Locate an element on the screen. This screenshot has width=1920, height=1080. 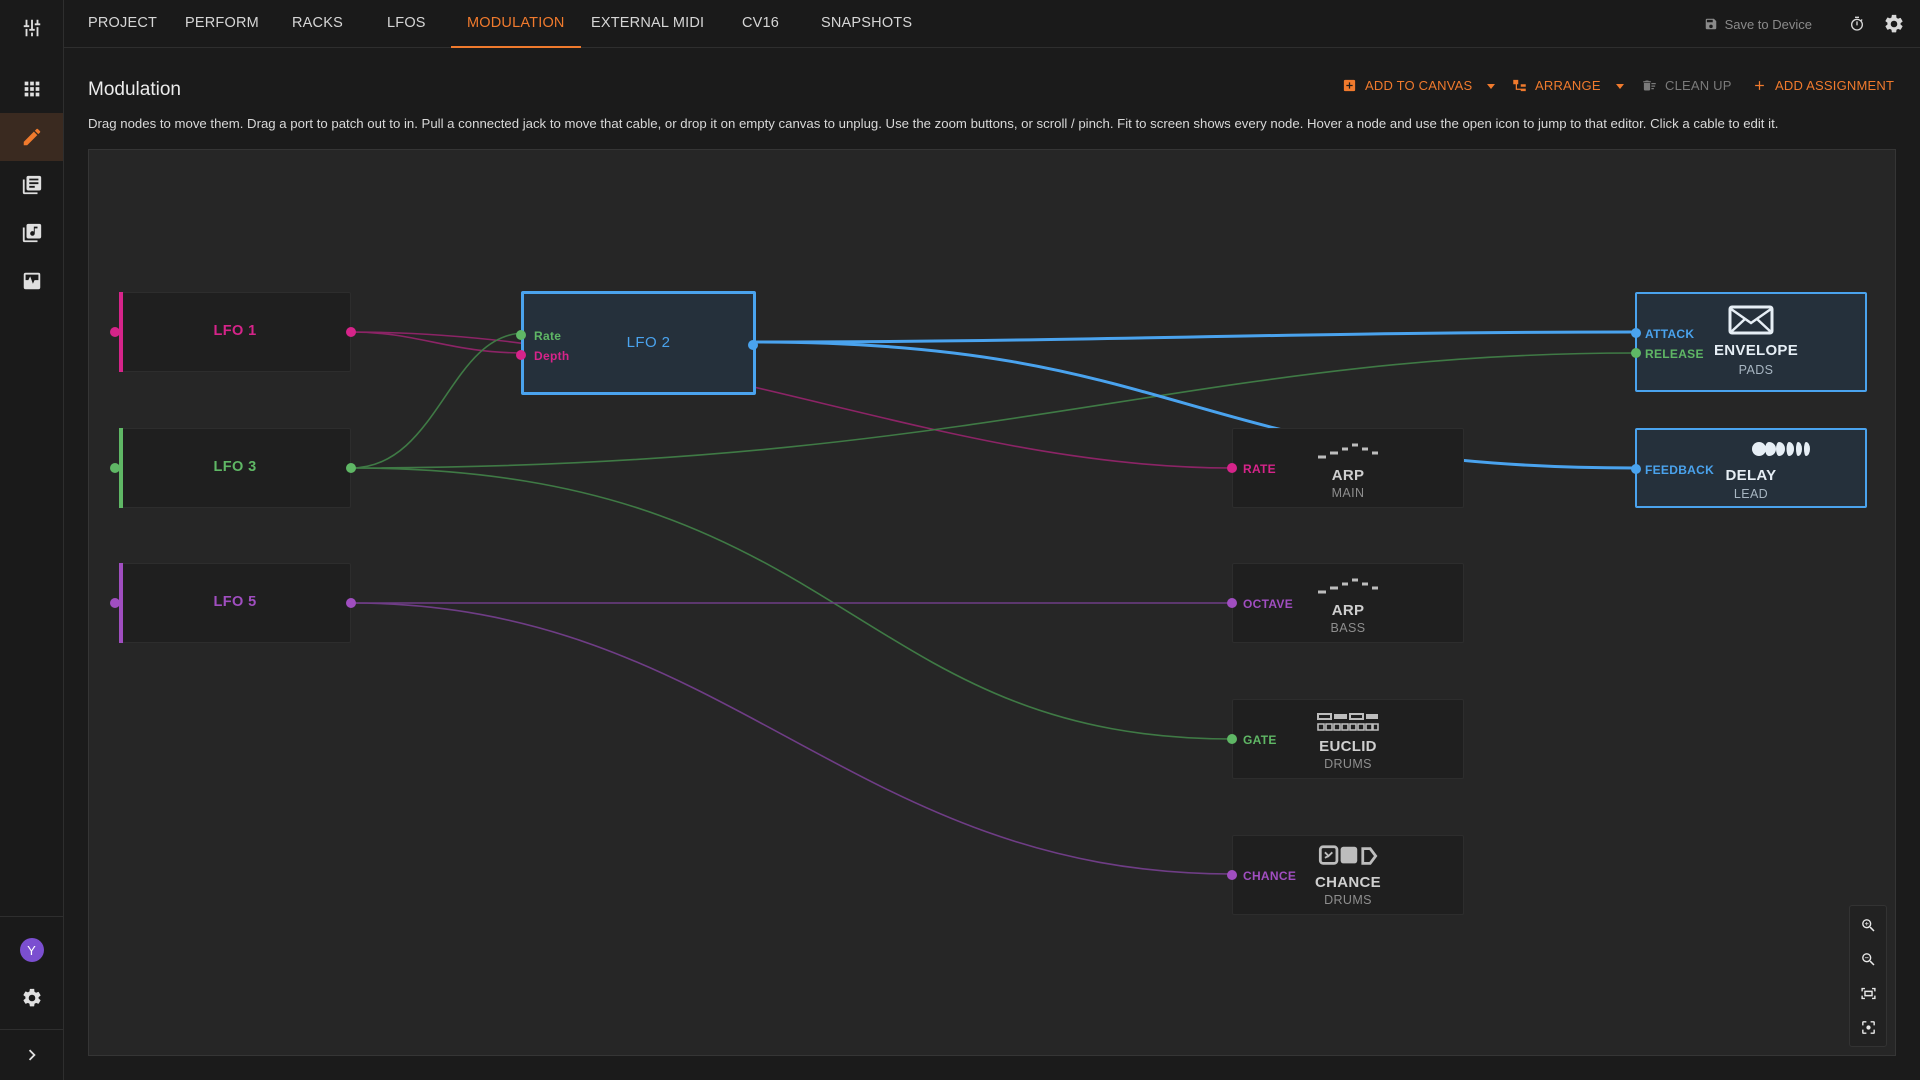
cable-lfo2-envelope-attack is located at coordinates (1195, 337).